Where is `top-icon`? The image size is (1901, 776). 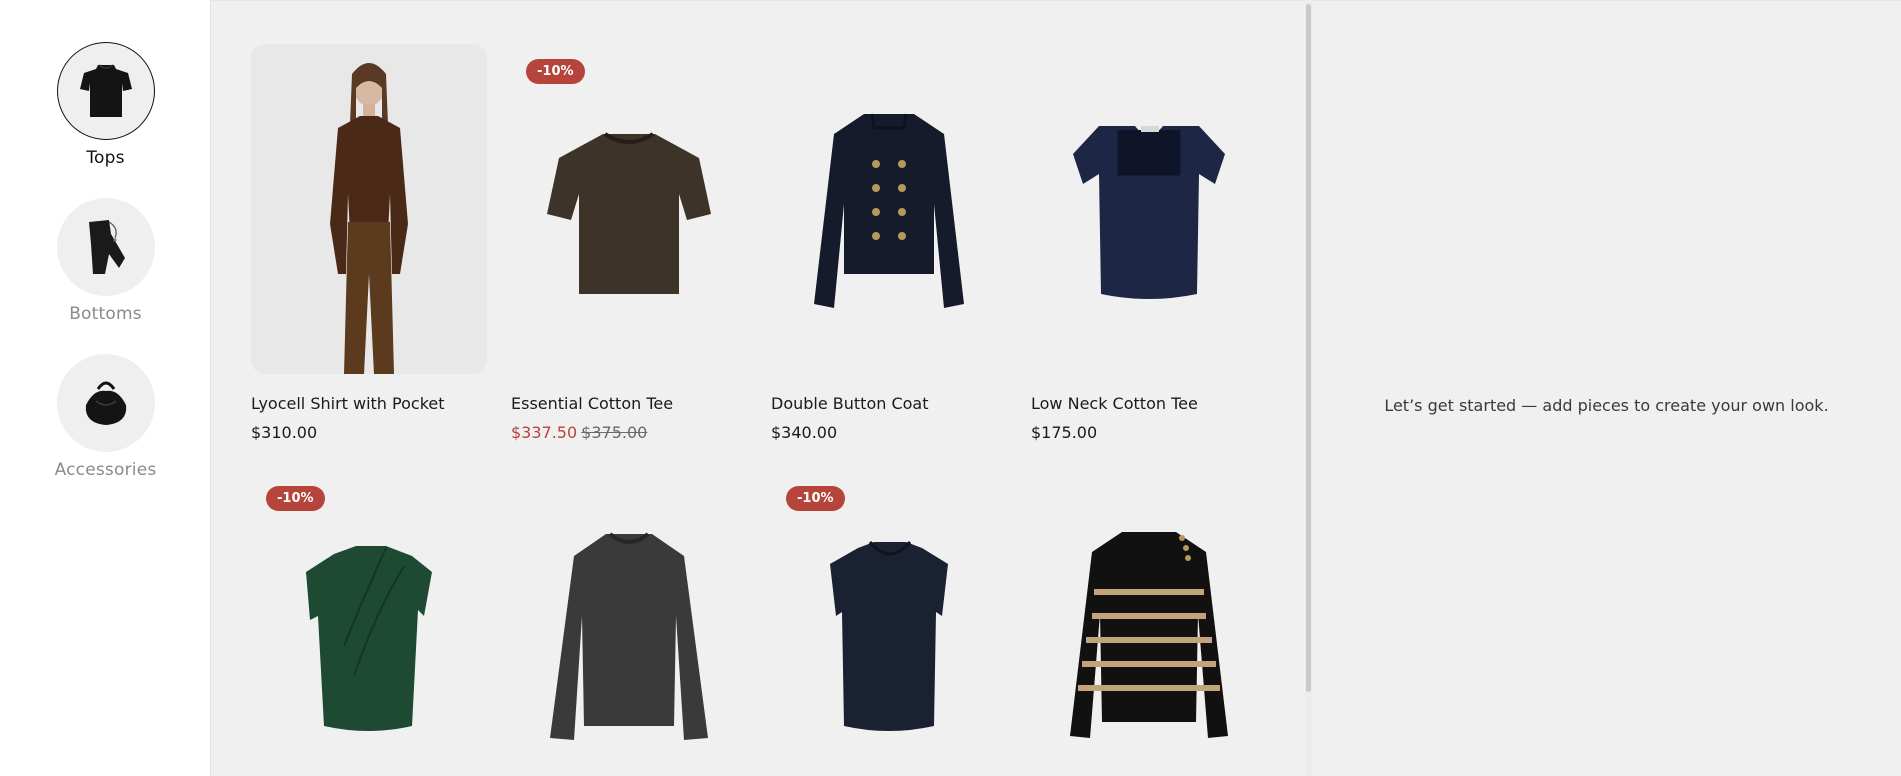
top-icon is located at coordinates (105, 90).